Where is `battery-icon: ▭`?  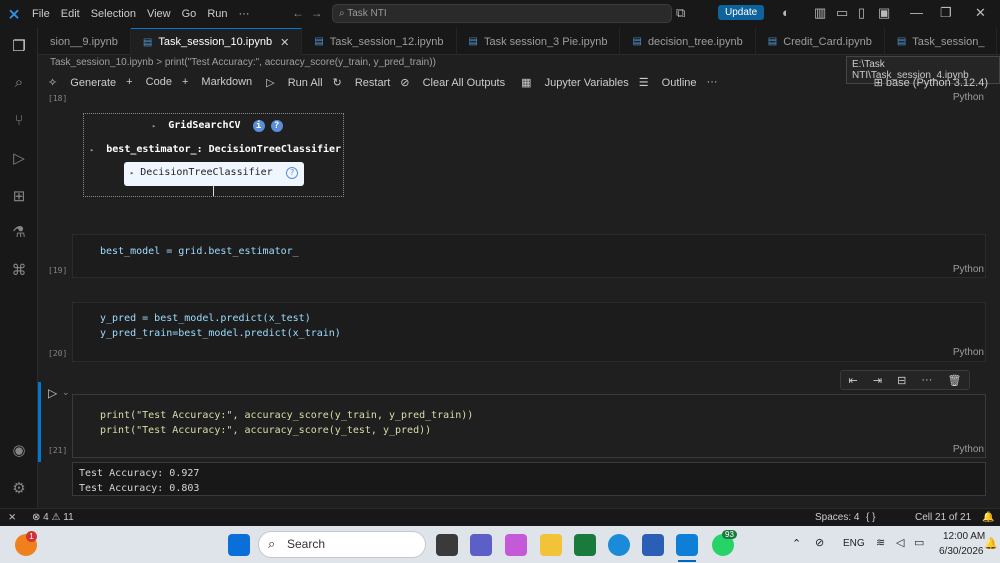 battery-icon: ▭ is located at coordinates (919, 542).